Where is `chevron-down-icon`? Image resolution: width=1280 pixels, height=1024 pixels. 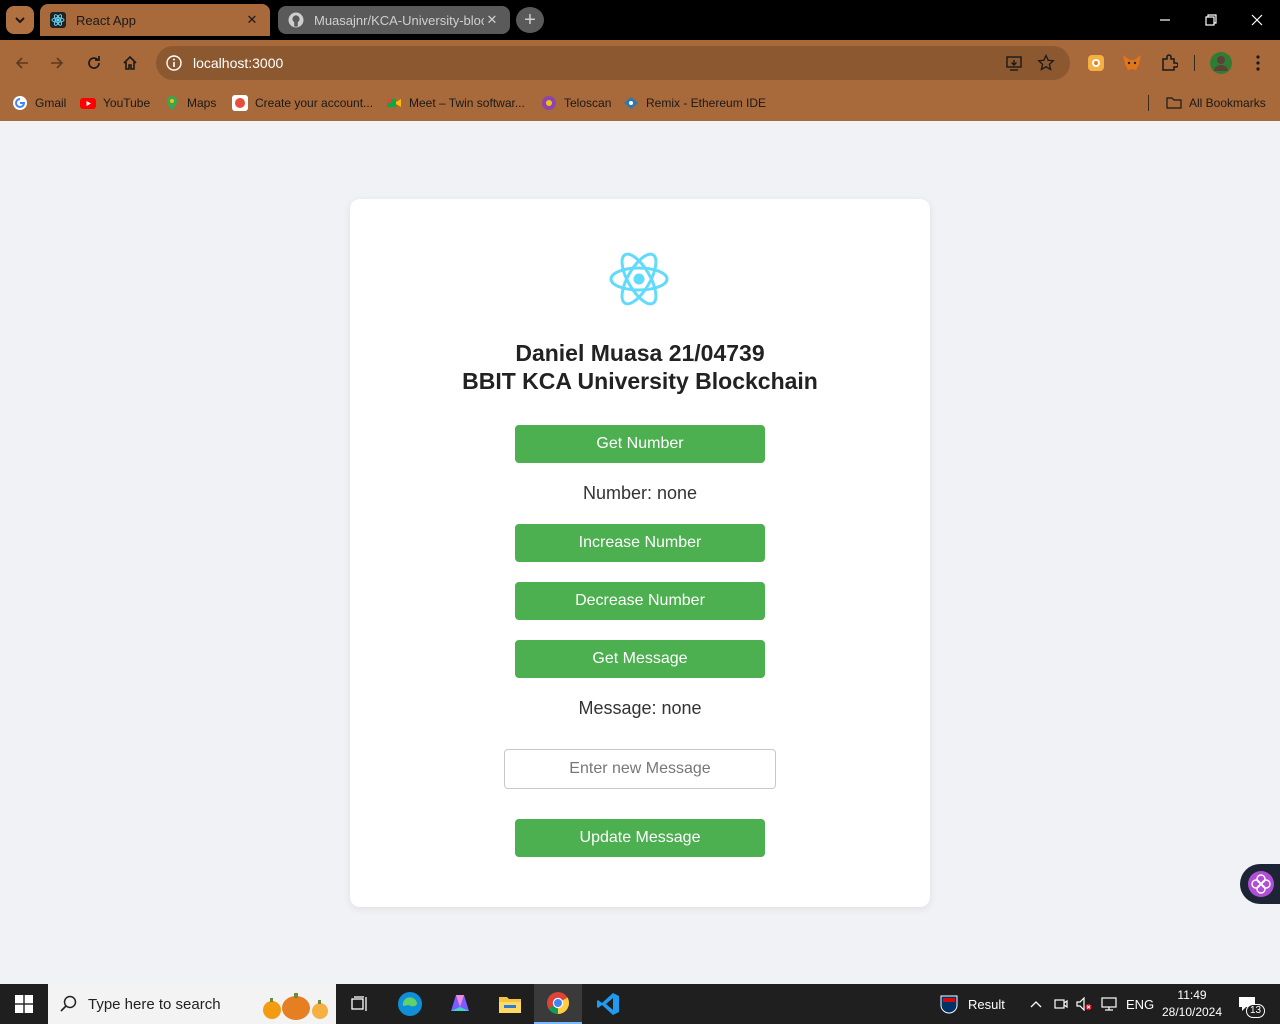
chevron-down-icon is located at coordinates (20, 20).